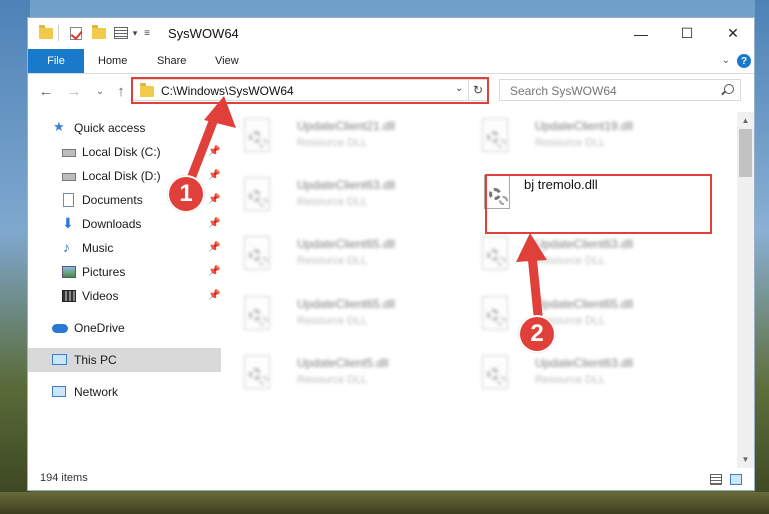 The image size is (769, 514). I want to click on arrow-2-head, so click(531, 247).